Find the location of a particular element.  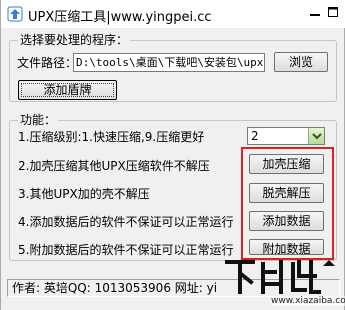

maximize-icon is located at coordinates (333, 12).